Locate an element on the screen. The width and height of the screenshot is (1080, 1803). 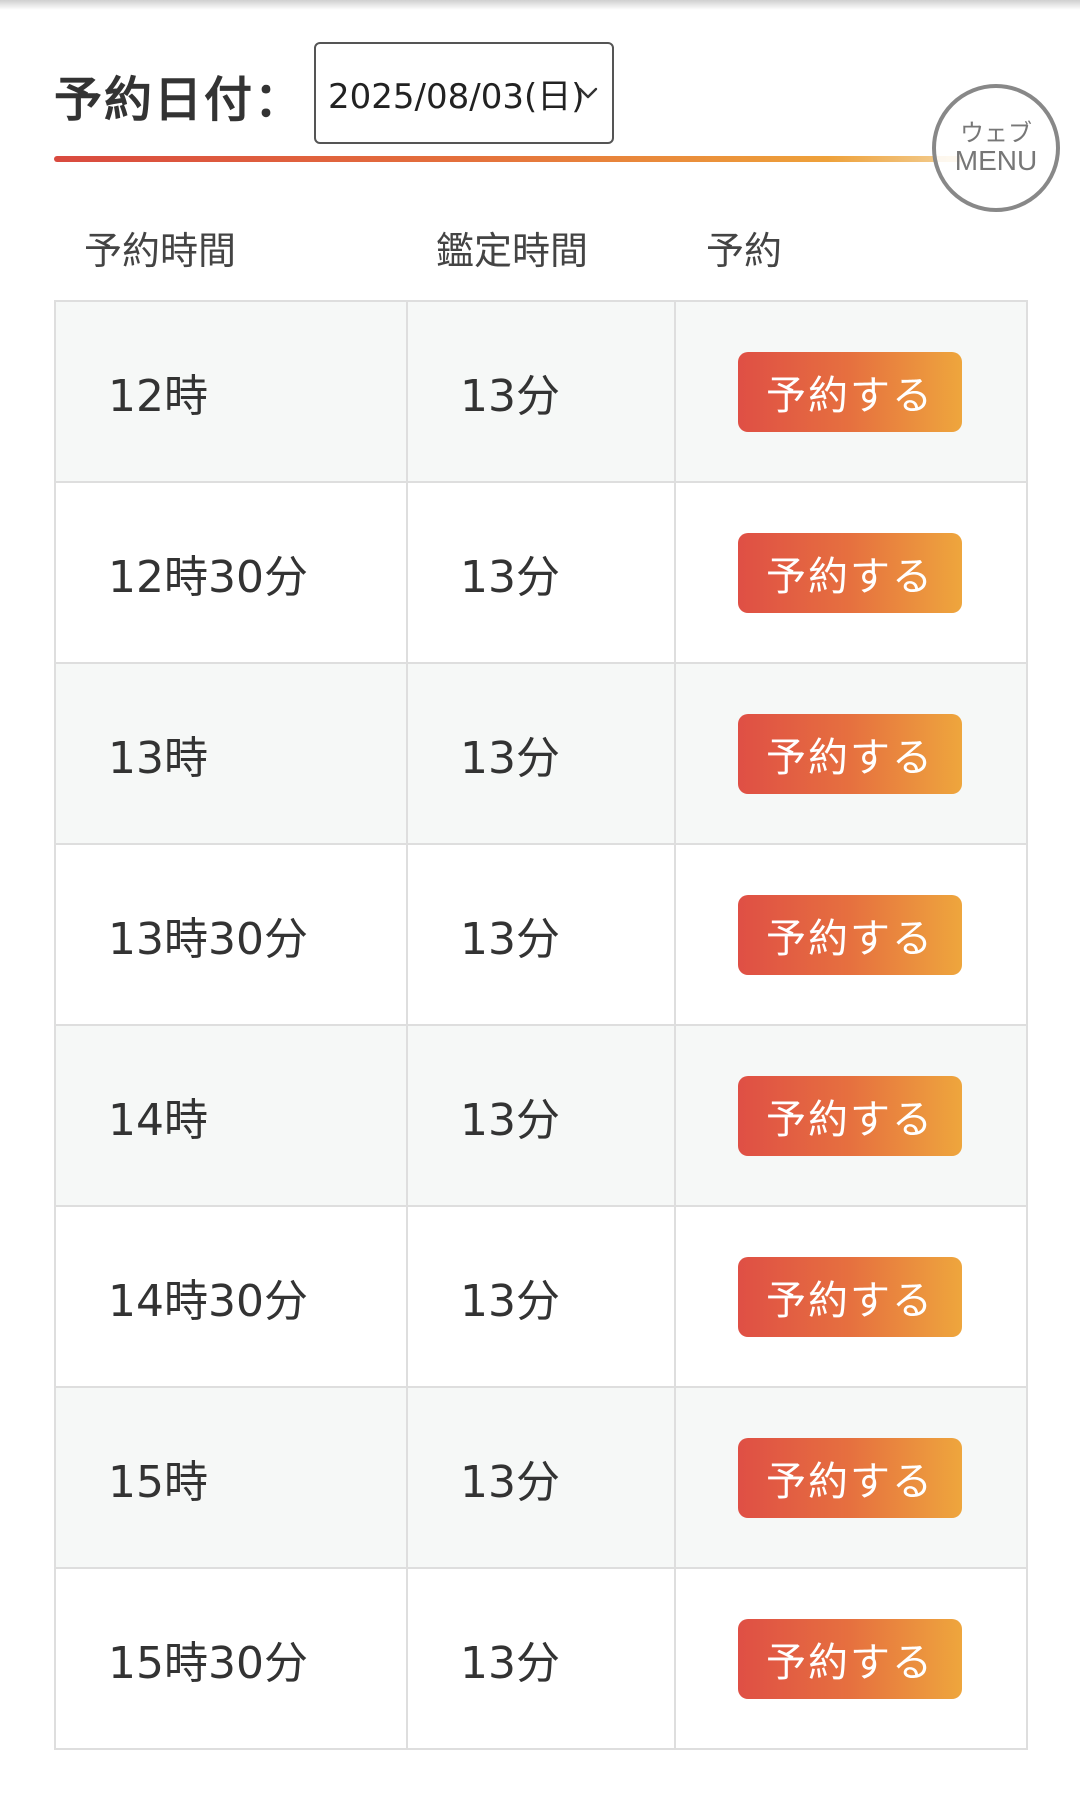
header-reservation-time: 予約時間 is located at coordinates (160, 251).